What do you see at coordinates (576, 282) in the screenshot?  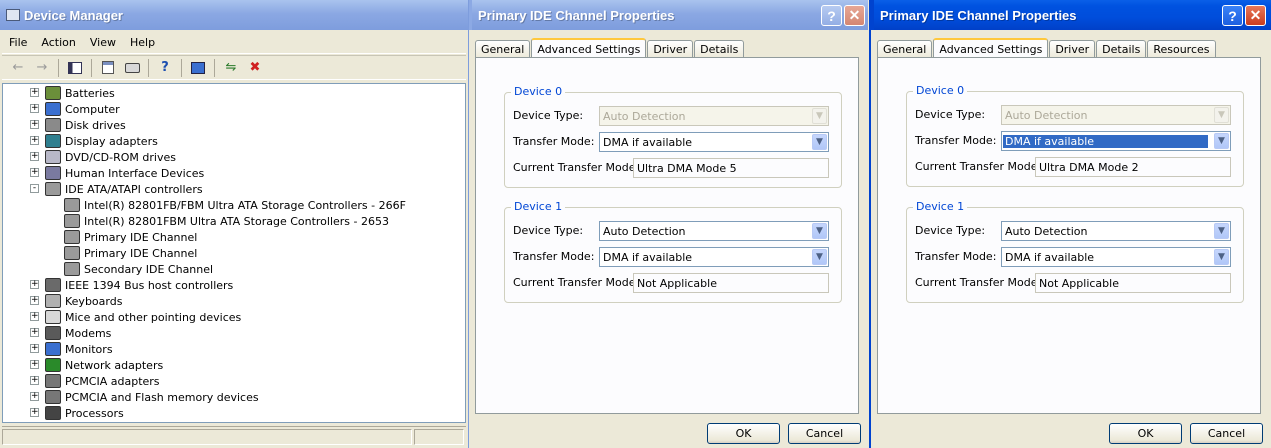 I see `current-transfer-mode-label: Current Transfer Mode:` at bounding box center [576, 282].